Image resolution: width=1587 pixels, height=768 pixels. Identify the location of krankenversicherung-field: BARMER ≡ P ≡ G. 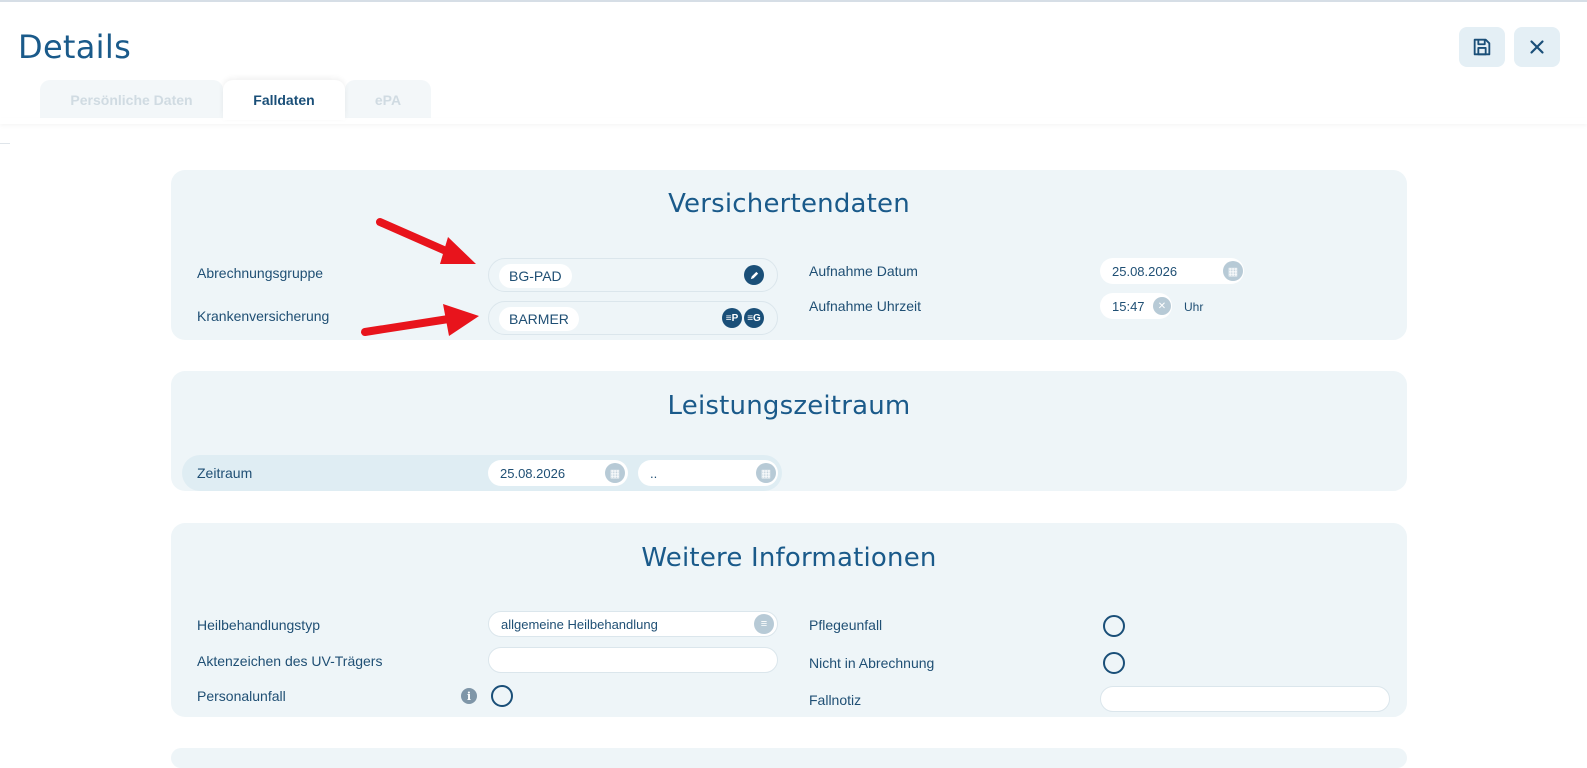
(633, 318).